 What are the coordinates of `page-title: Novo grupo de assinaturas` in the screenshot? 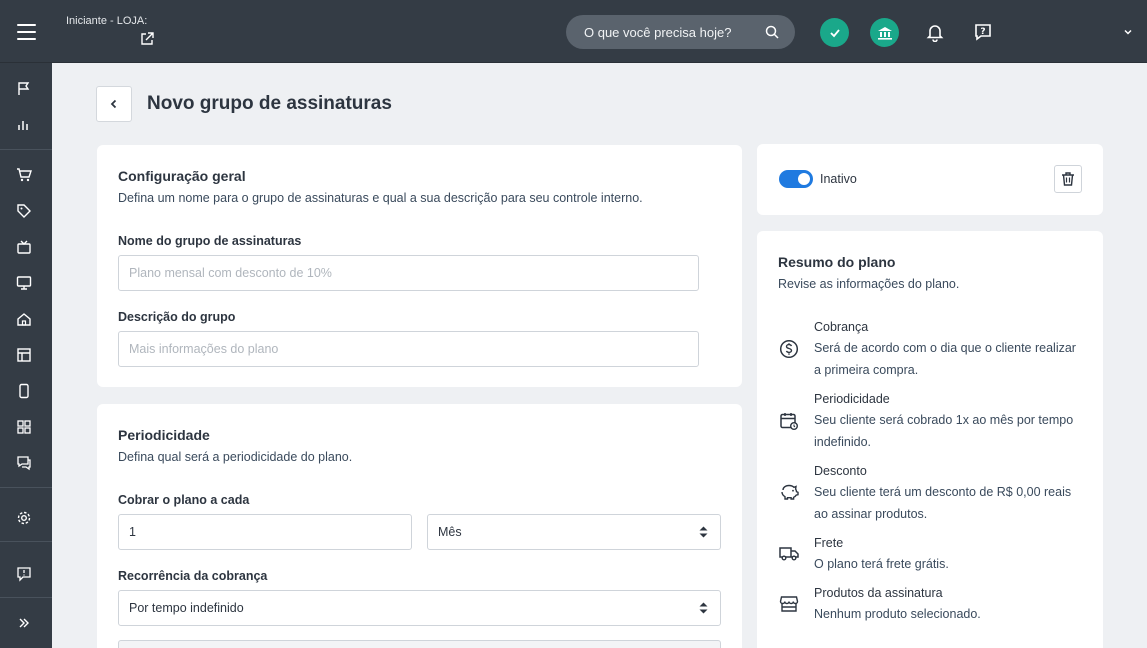 It's located at (269, 103).